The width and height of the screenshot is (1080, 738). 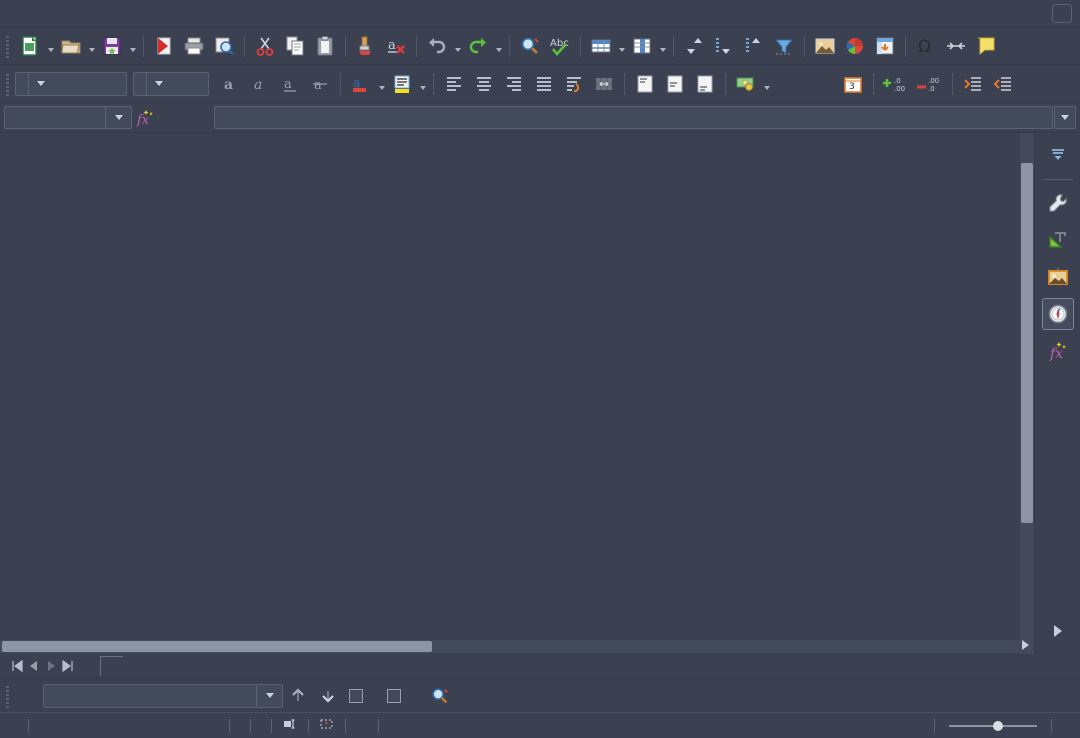 I want to click on findbar-grip, so click(x=8, y=695).